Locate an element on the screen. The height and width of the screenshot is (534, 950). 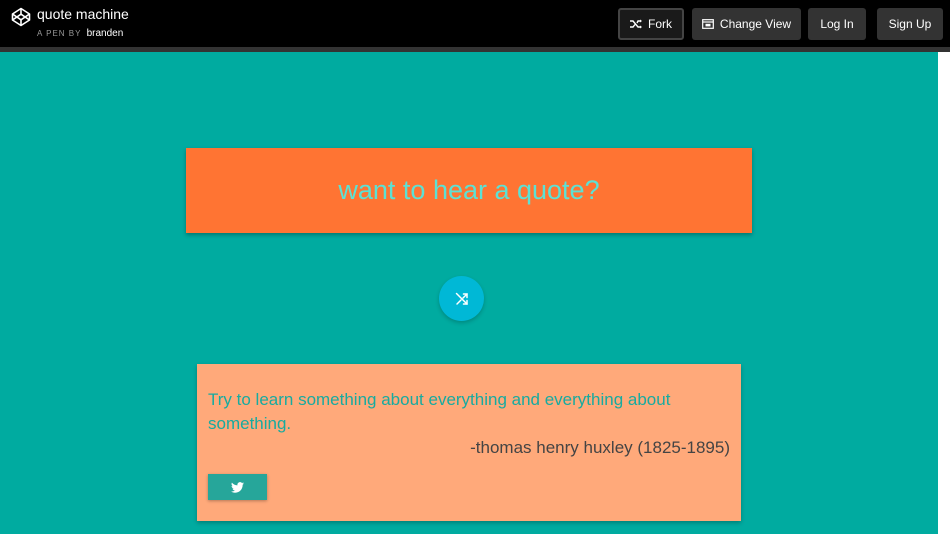
pen-author-link: branden is located at coordinates (105, 33).